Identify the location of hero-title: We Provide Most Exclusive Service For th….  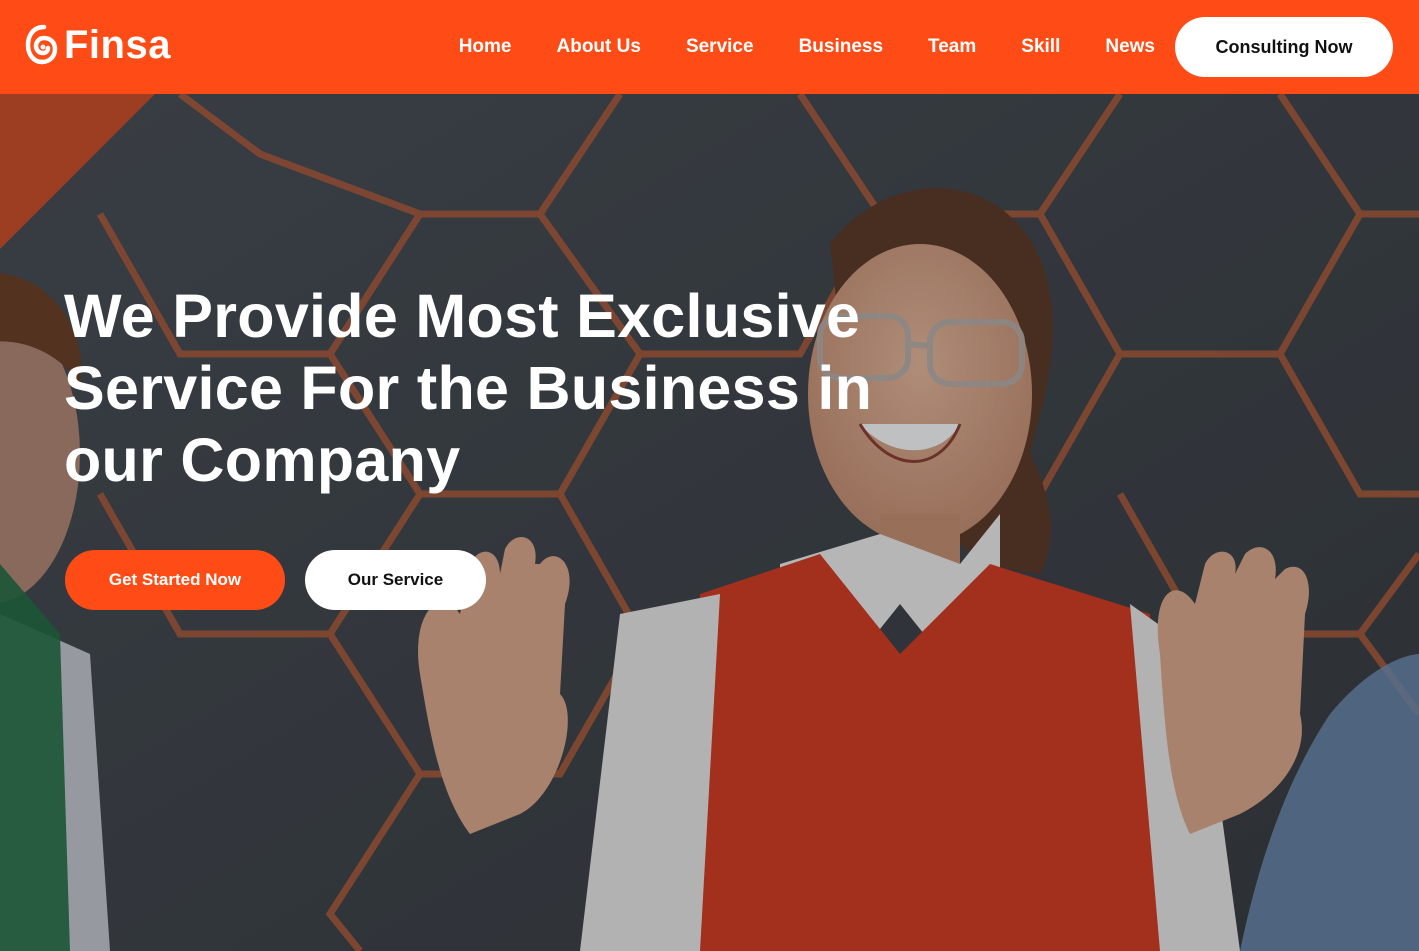
(468, 388).